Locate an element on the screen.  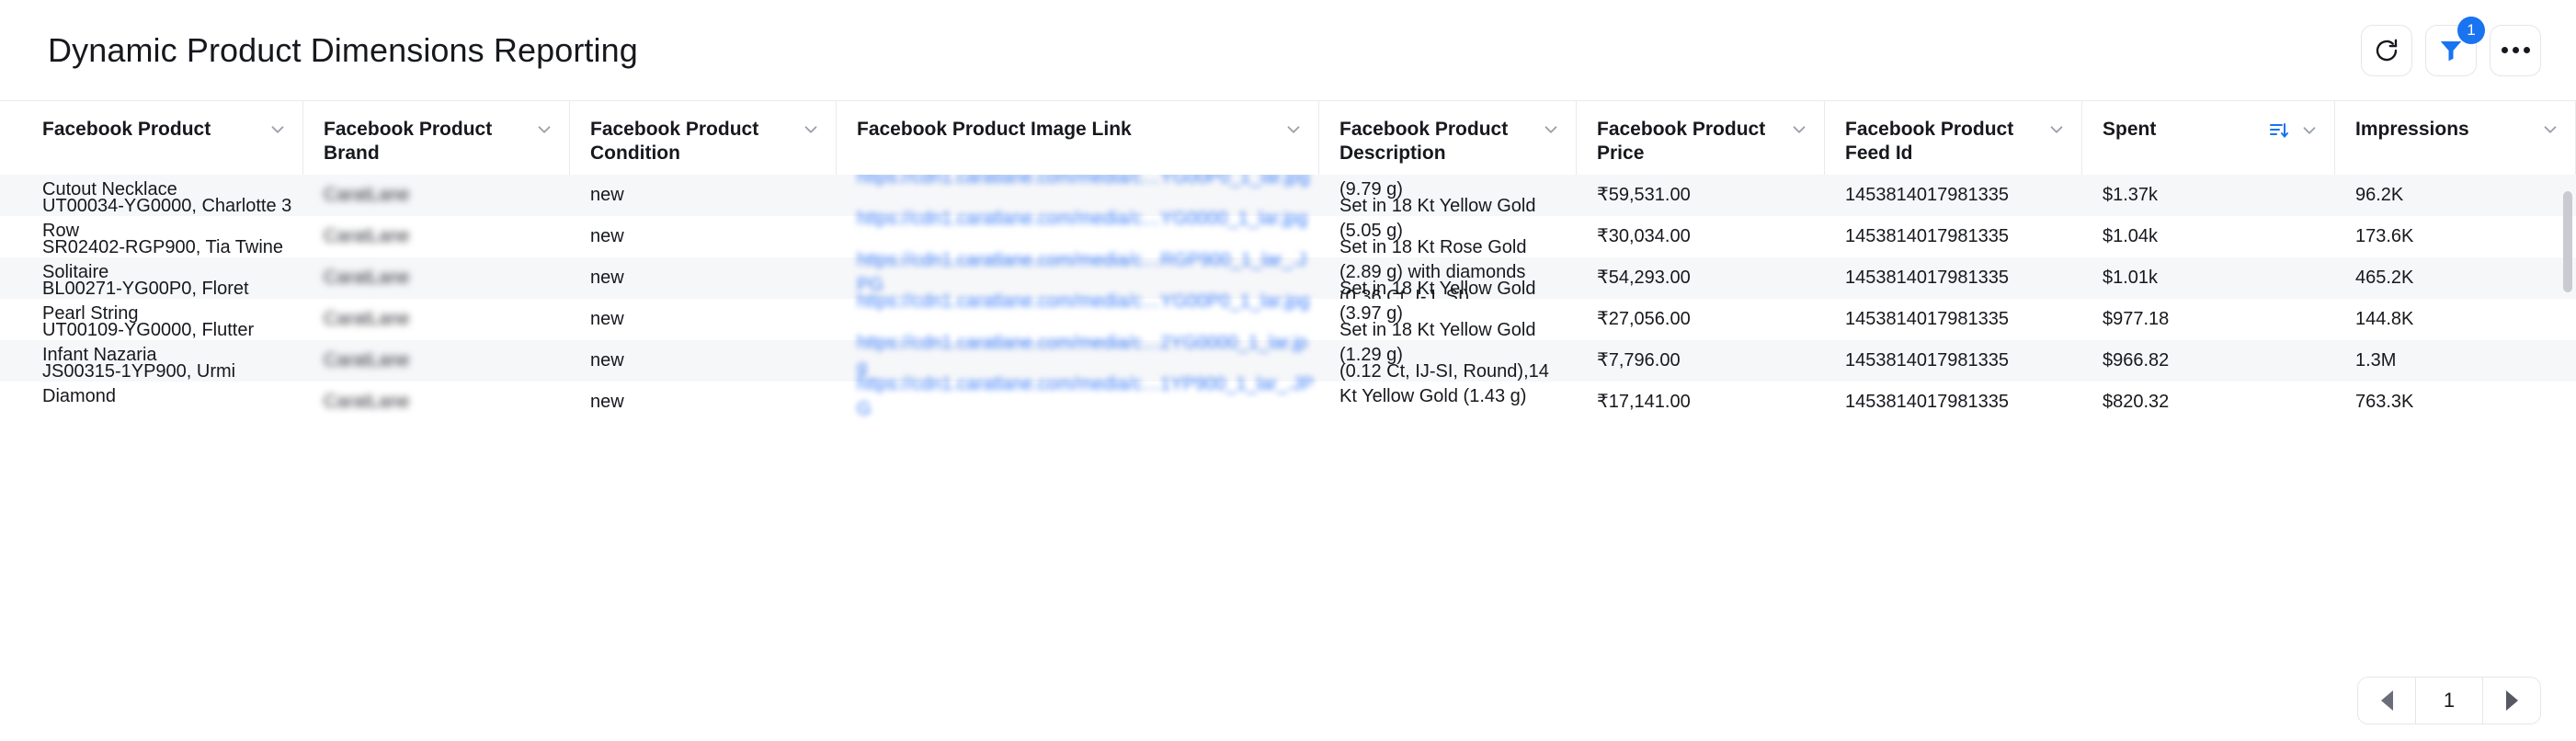
column-header-label: Spent is located at coordinates (2130, 129).